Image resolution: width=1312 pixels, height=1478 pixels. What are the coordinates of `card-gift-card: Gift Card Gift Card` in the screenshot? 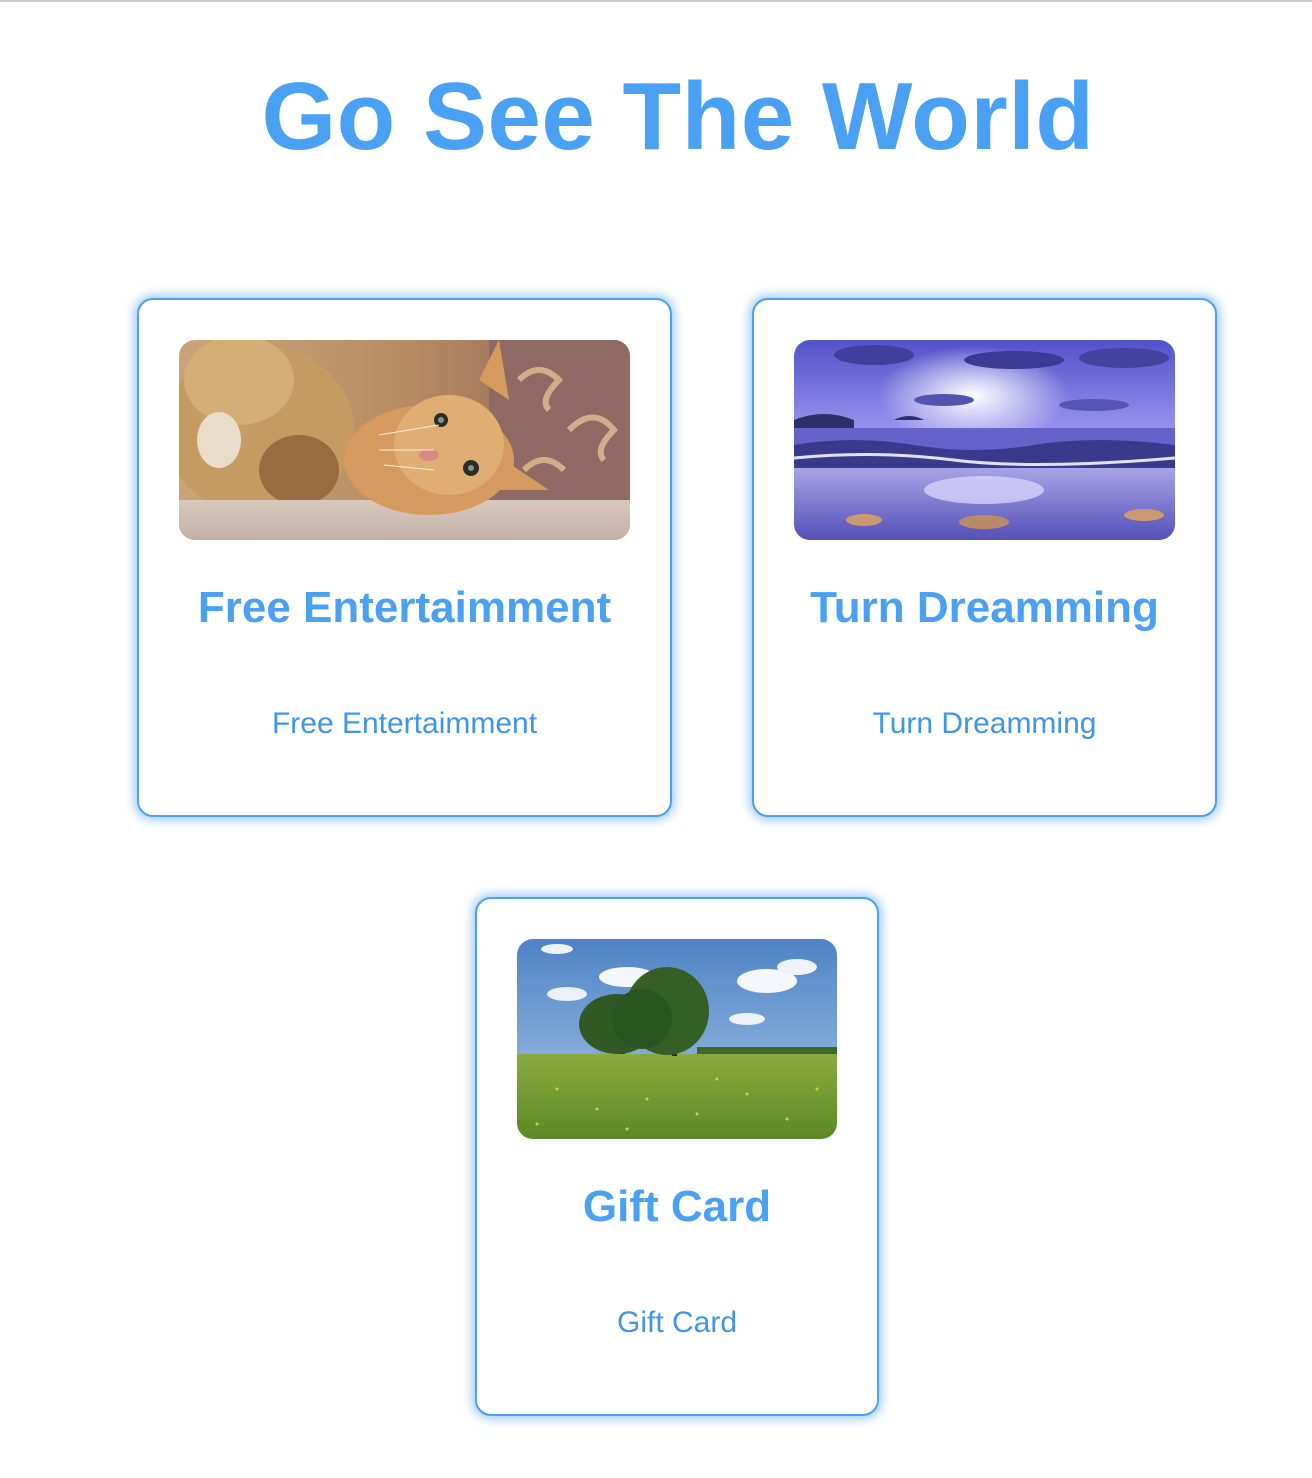 It's located at (677, 1156).